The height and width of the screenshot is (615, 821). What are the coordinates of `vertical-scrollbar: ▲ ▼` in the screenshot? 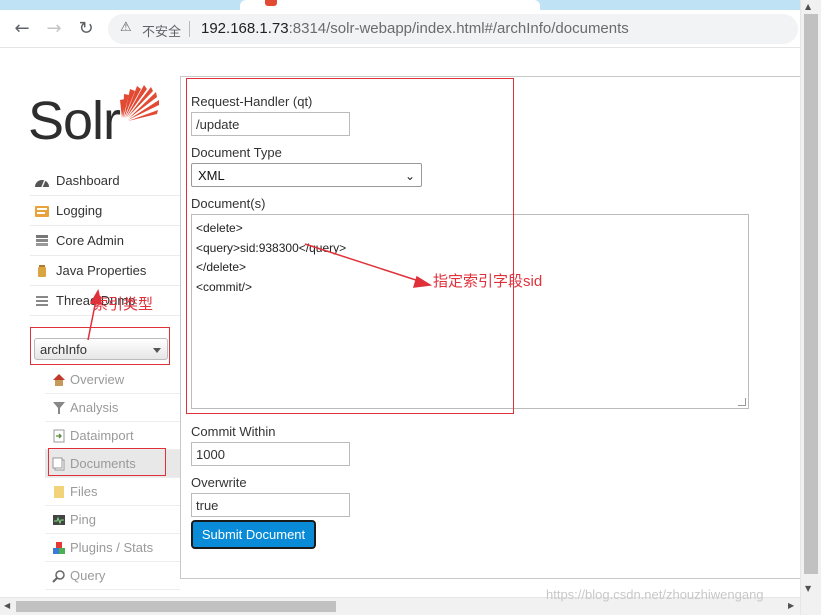 It's located at (810, 307).